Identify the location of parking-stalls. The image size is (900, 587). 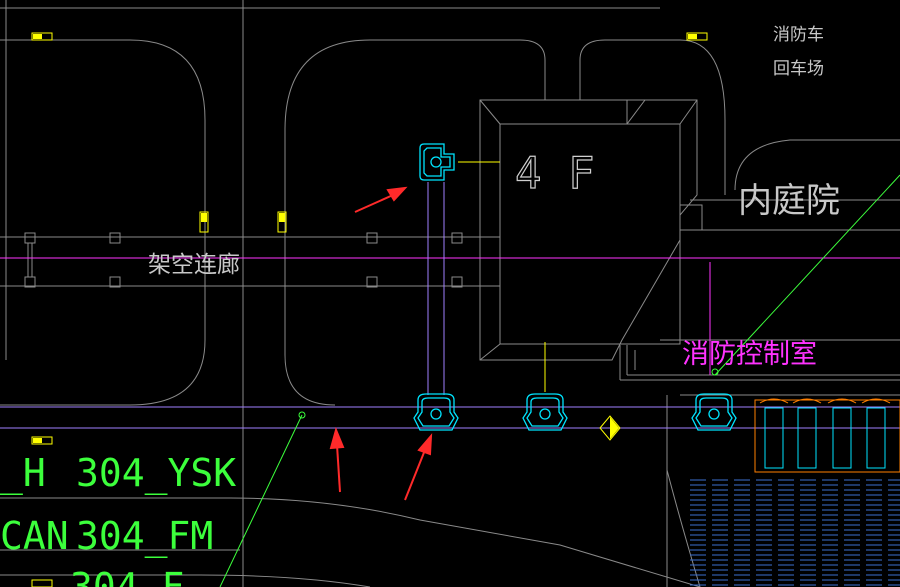
(827, 435).